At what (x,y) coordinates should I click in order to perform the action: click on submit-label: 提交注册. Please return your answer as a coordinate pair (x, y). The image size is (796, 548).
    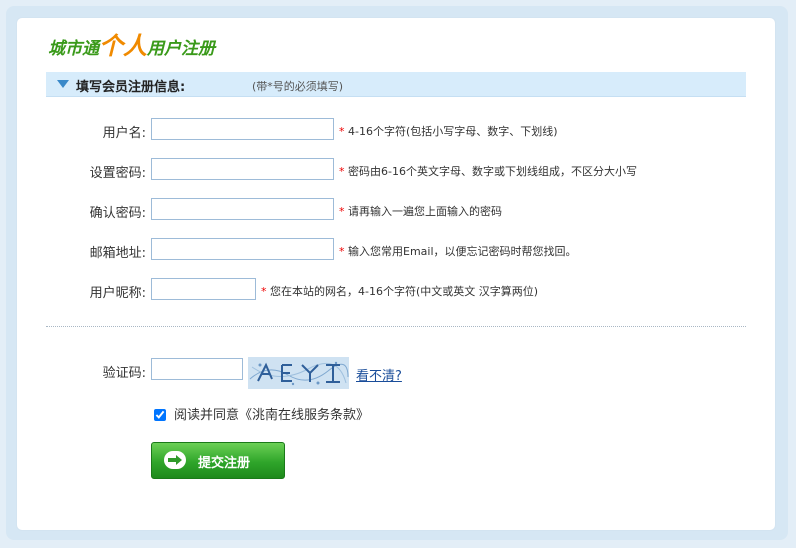
    Looking at the image, I should click on (224, 462).